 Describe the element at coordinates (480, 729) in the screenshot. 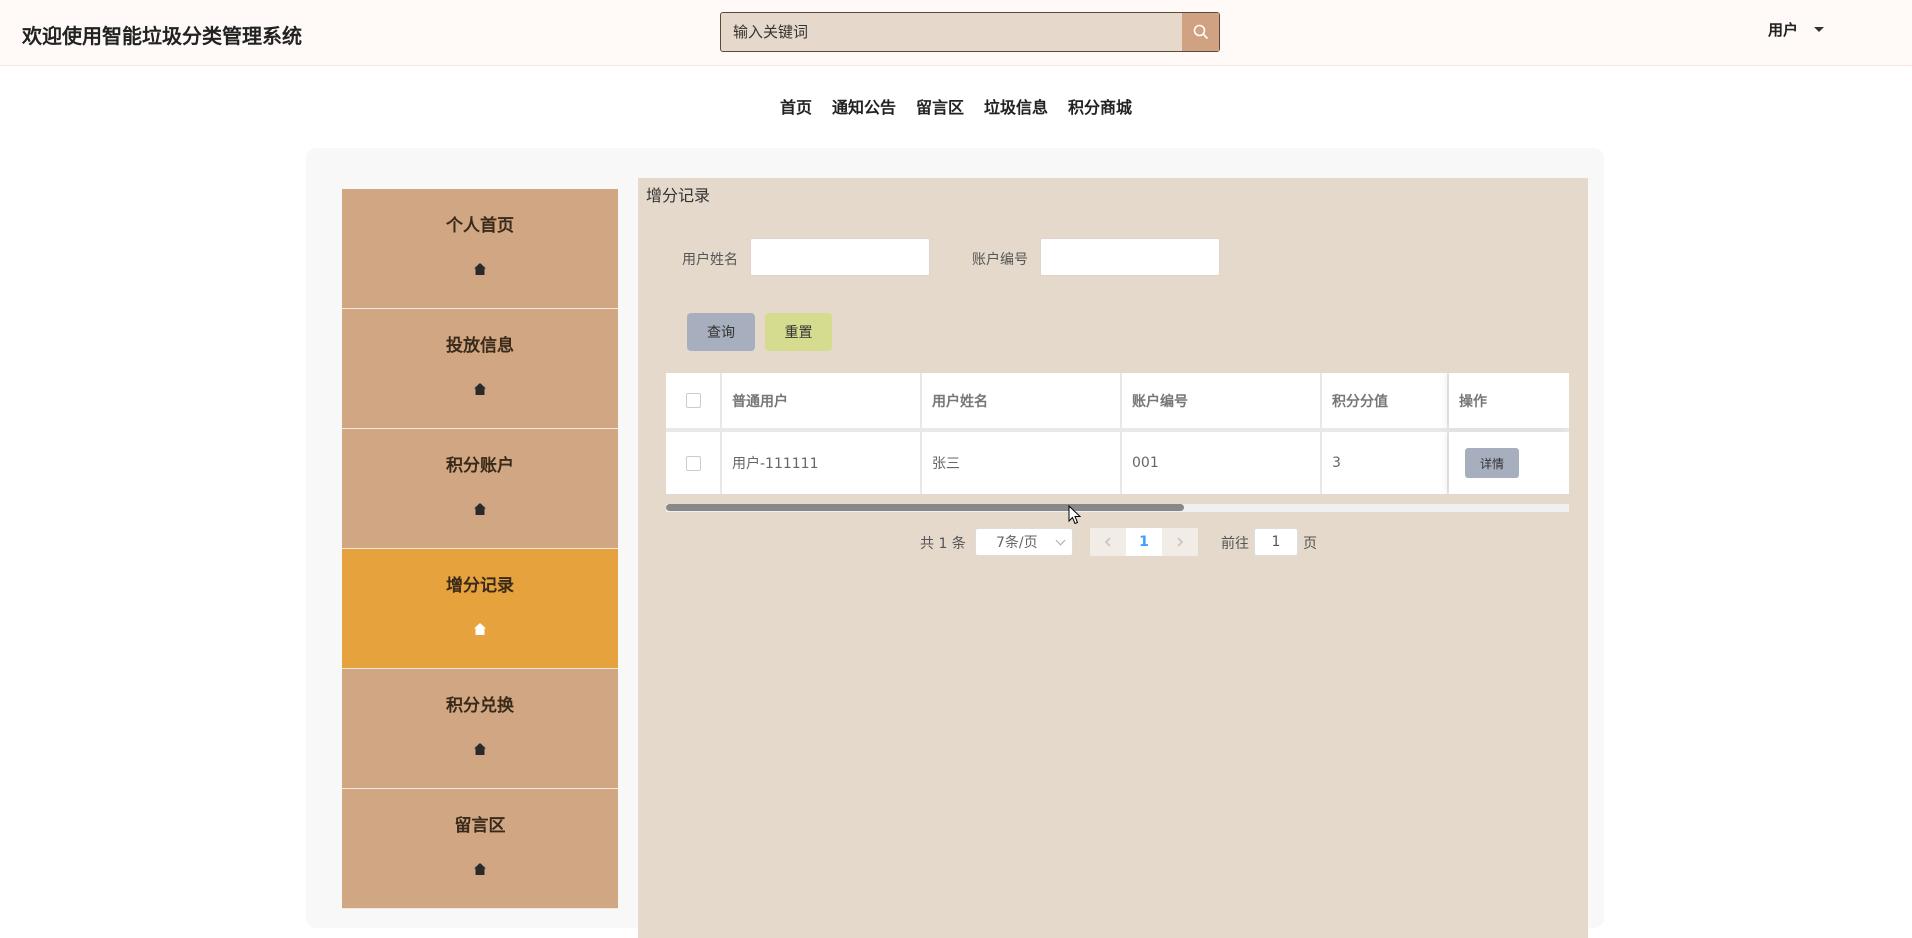

I see `sidebar-item-points-exchange: 积分兑换` at that location.